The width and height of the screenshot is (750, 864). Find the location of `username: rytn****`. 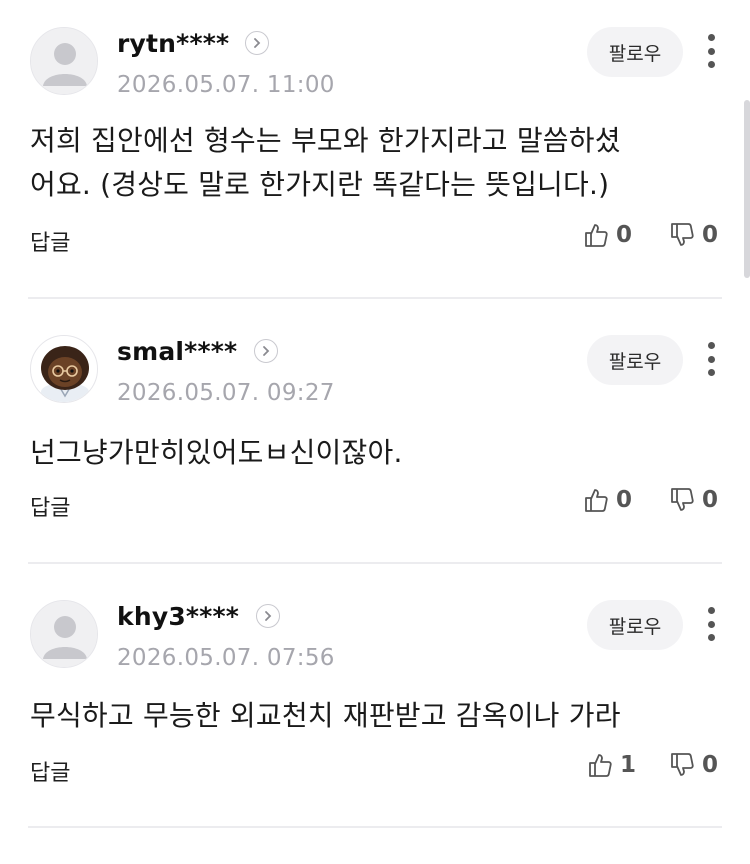

username: rytn**** is located at coordinates (173, 43).